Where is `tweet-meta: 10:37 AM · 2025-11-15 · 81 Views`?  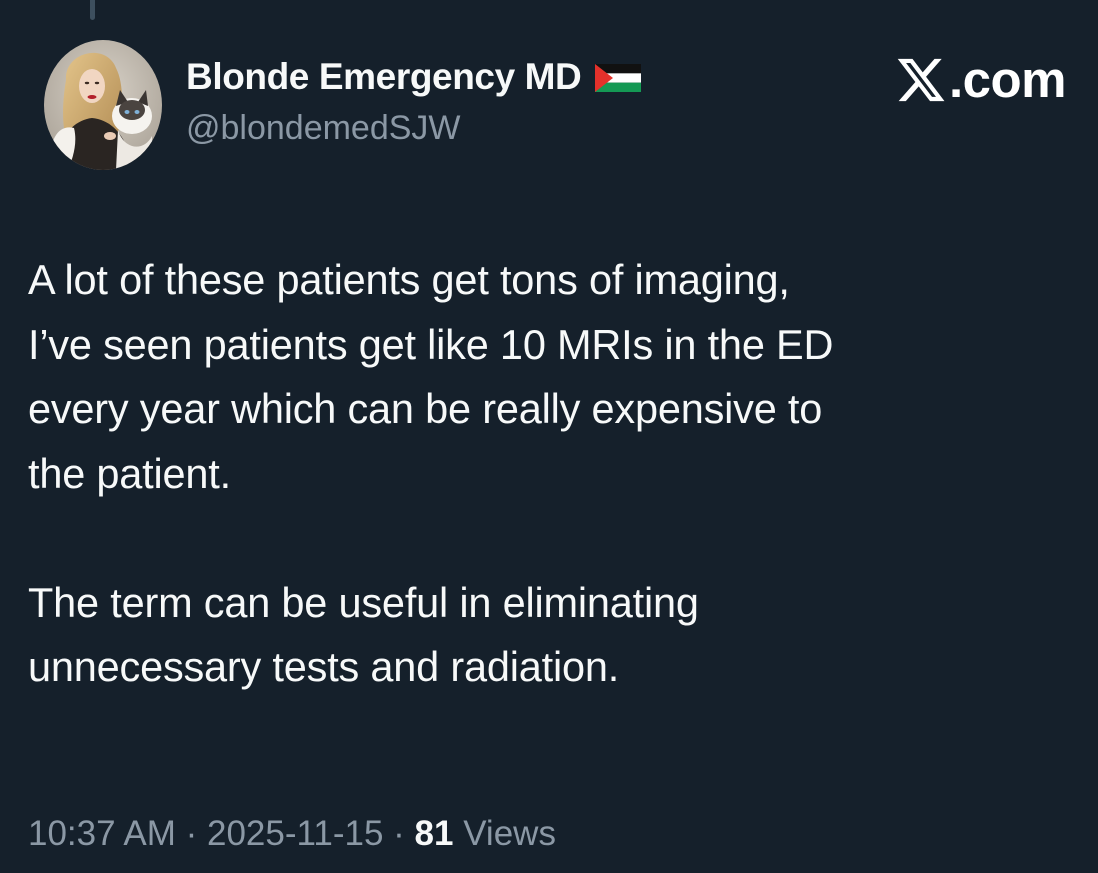 tweet-meta: 10:37 AM · 2025-11-15 · 81 Views is located at coordinates (292, 834).